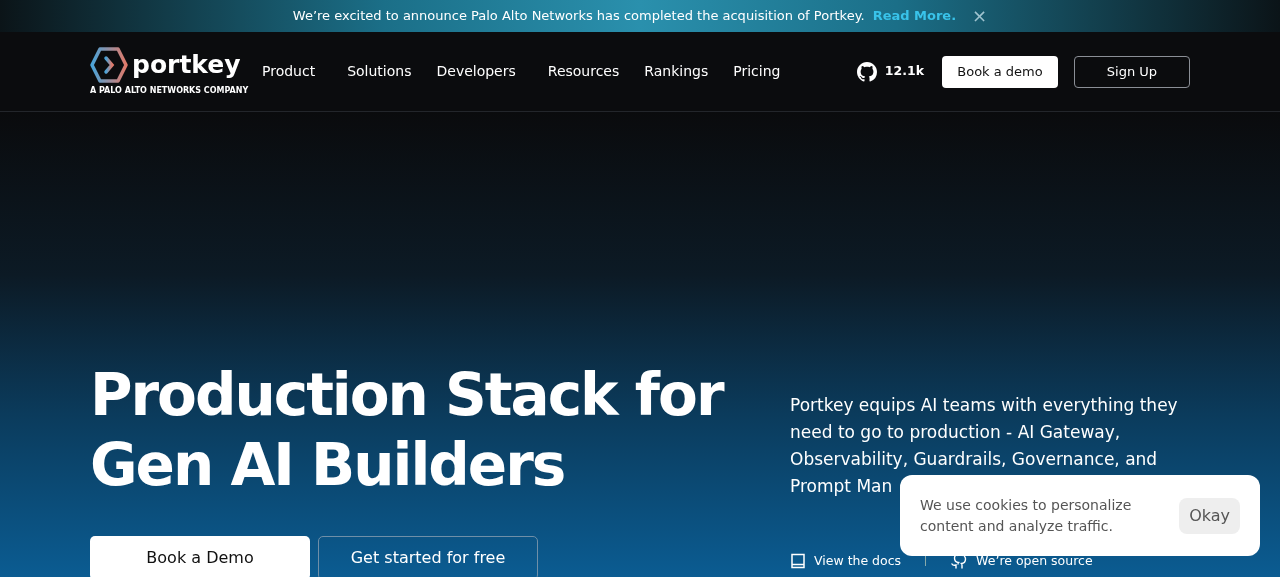 This screenshot has height=577, width=1280. Describe the element at coordinates (200, 556) in the screenshot. I see `demo-button: Book a Demo` at that location.